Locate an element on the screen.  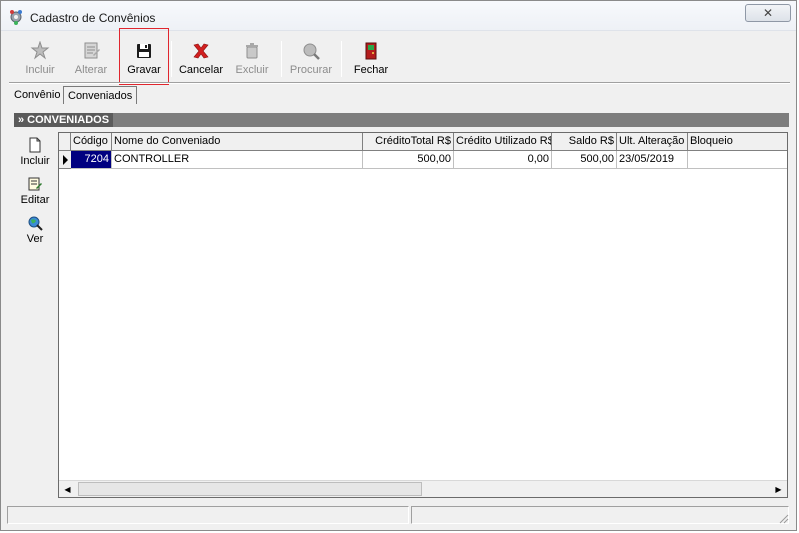
tab-conveniados-label: Conveniados is located at coordinates (100, 96).